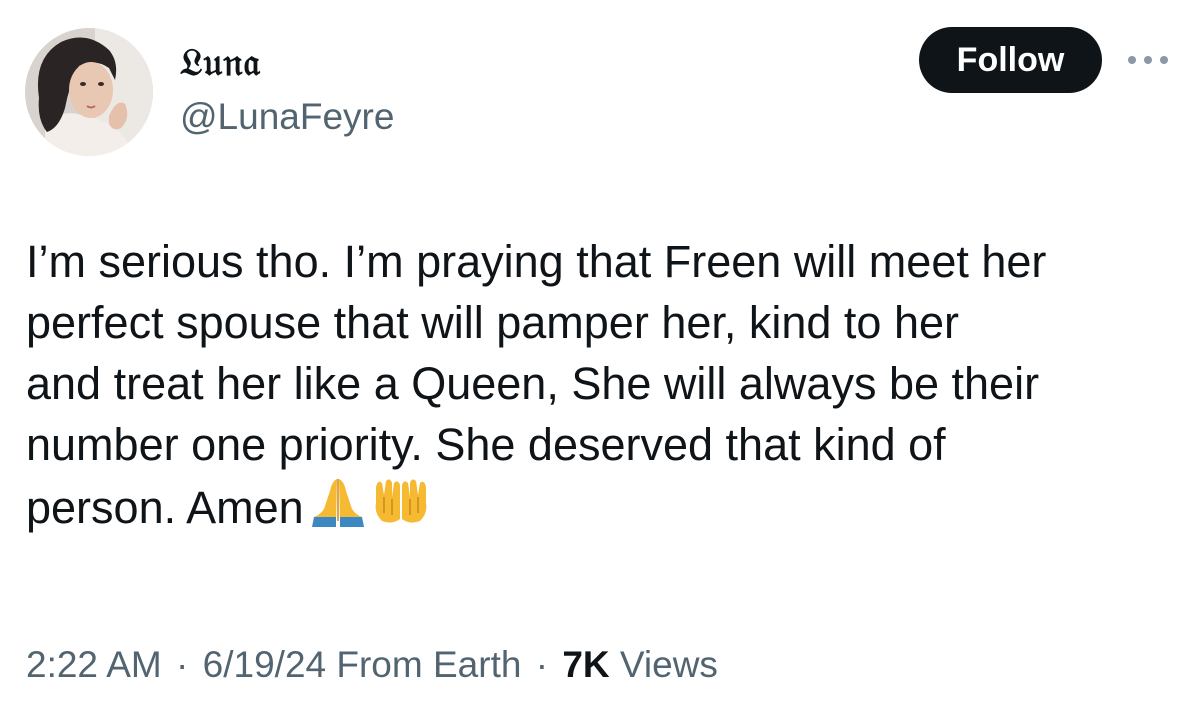 The height and width of the screenshot is (707, 1200). I want to click on more-dots-icon, so click(1149, 60).